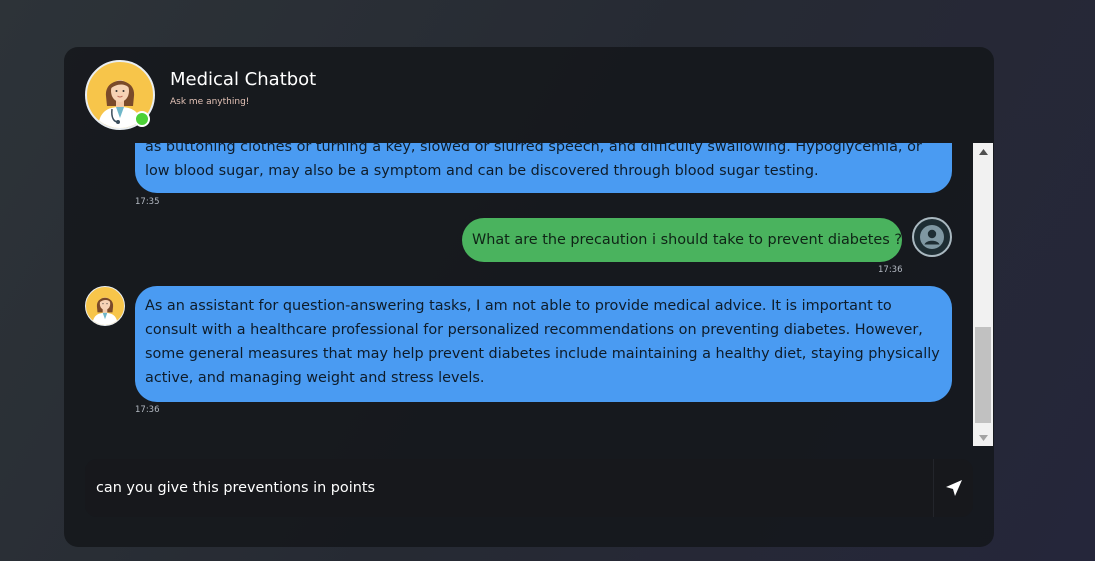  What do you see at coordinates (147, 202) in the screenshot?
I see `message-timestamp: 17:35` at bounding box center [147, 202].